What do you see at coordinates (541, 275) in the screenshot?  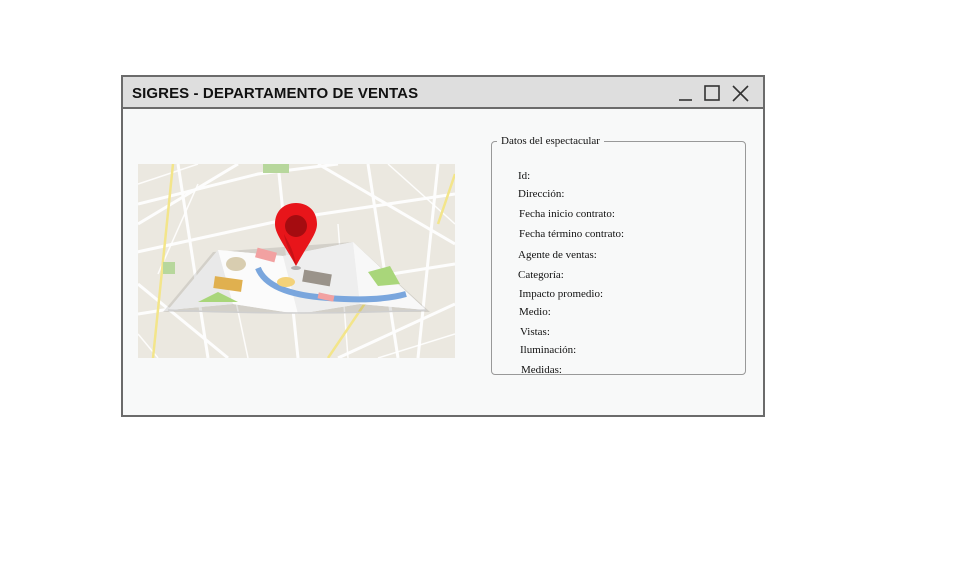 I see `field-categoria-label: Categoría:` at bounding box center [541, 275].